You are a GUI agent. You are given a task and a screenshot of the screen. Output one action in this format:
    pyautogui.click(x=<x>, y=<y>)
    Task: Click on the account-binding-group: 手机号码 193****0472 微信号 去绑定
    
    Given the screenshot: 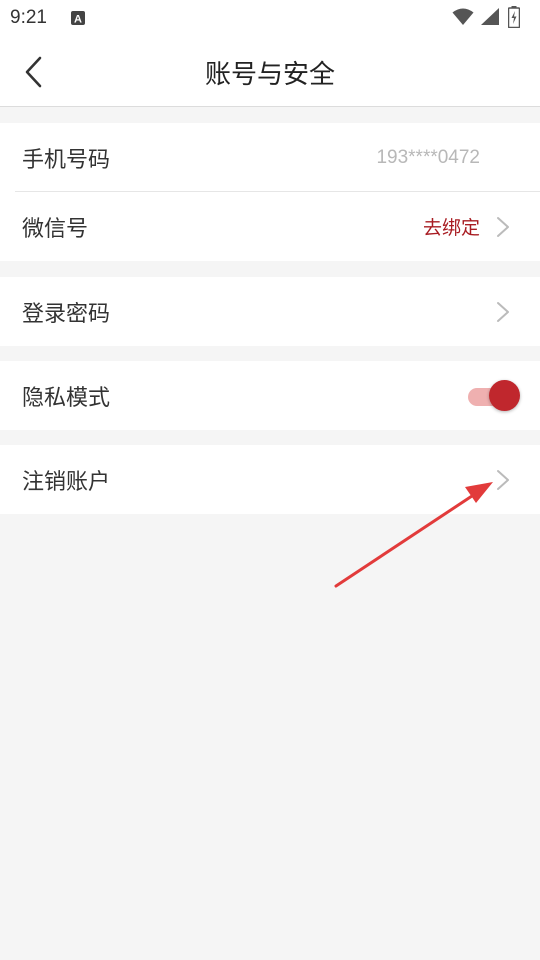 What is the action you would take?
    pyautogui.click(x=270, y=192)
    